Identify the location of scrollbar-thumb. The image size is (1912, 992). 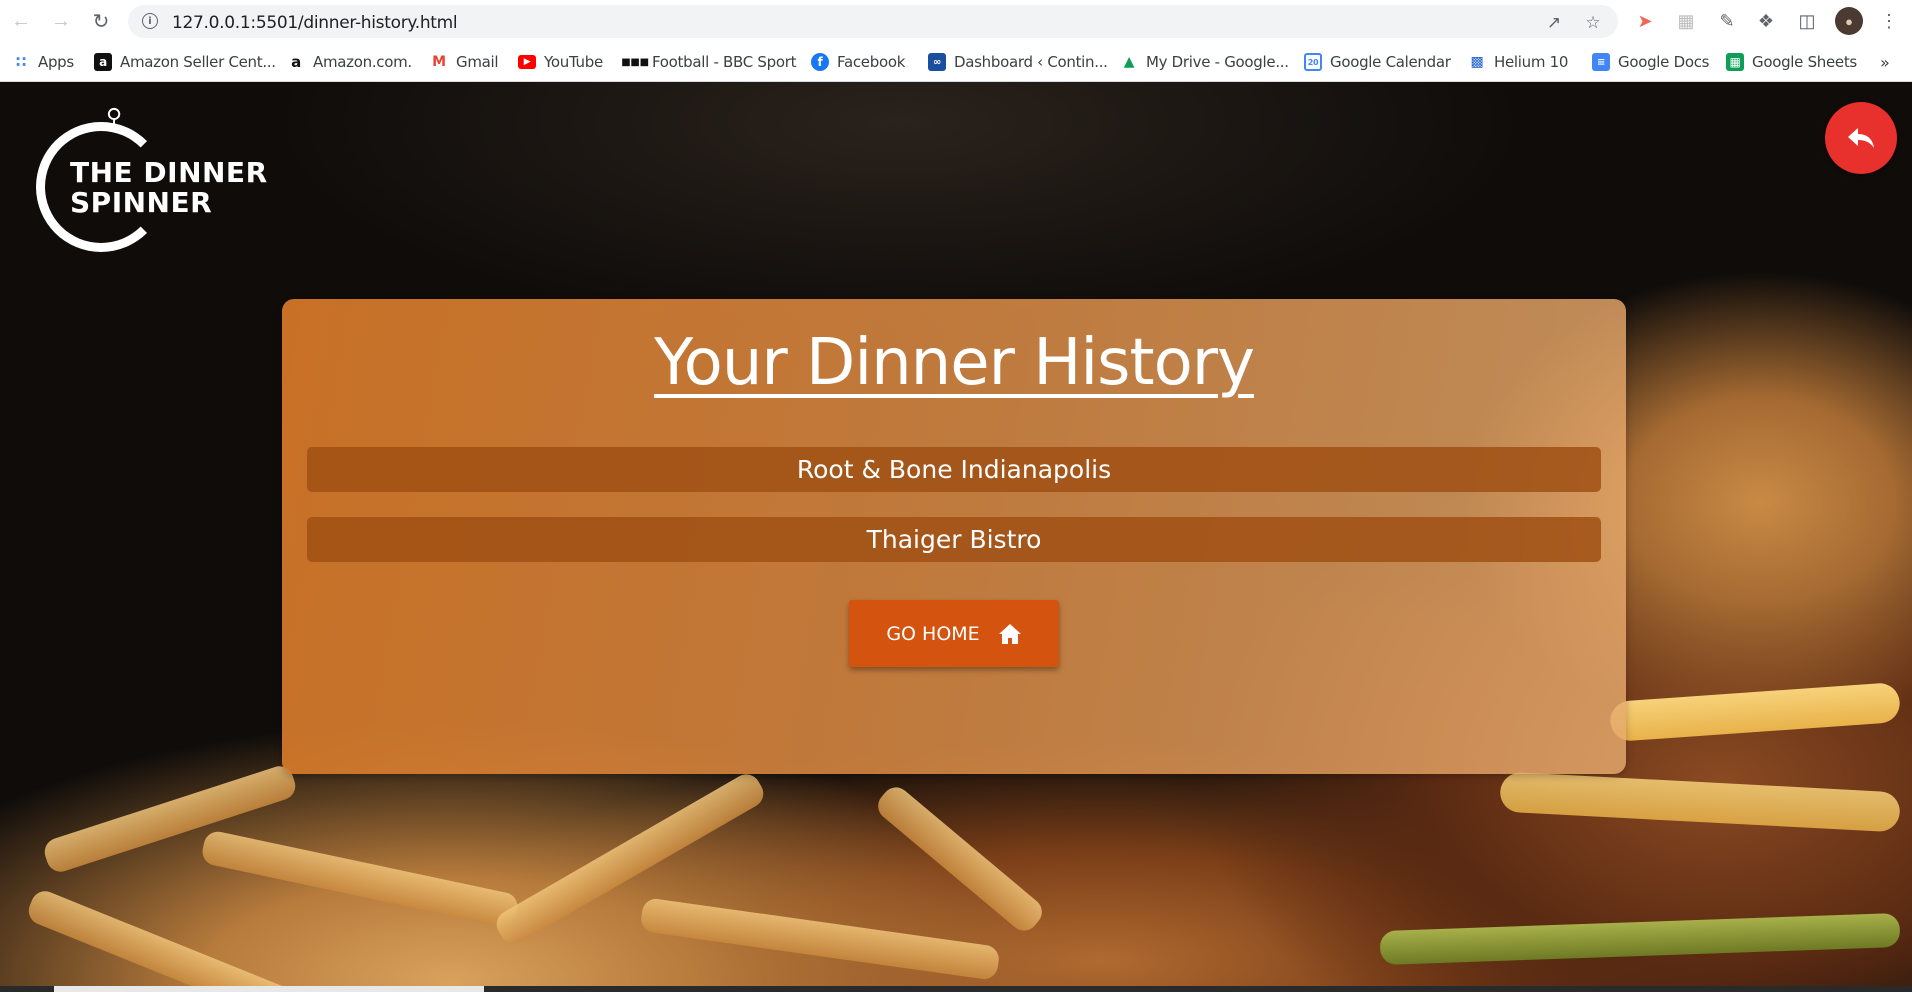
(269, 989).